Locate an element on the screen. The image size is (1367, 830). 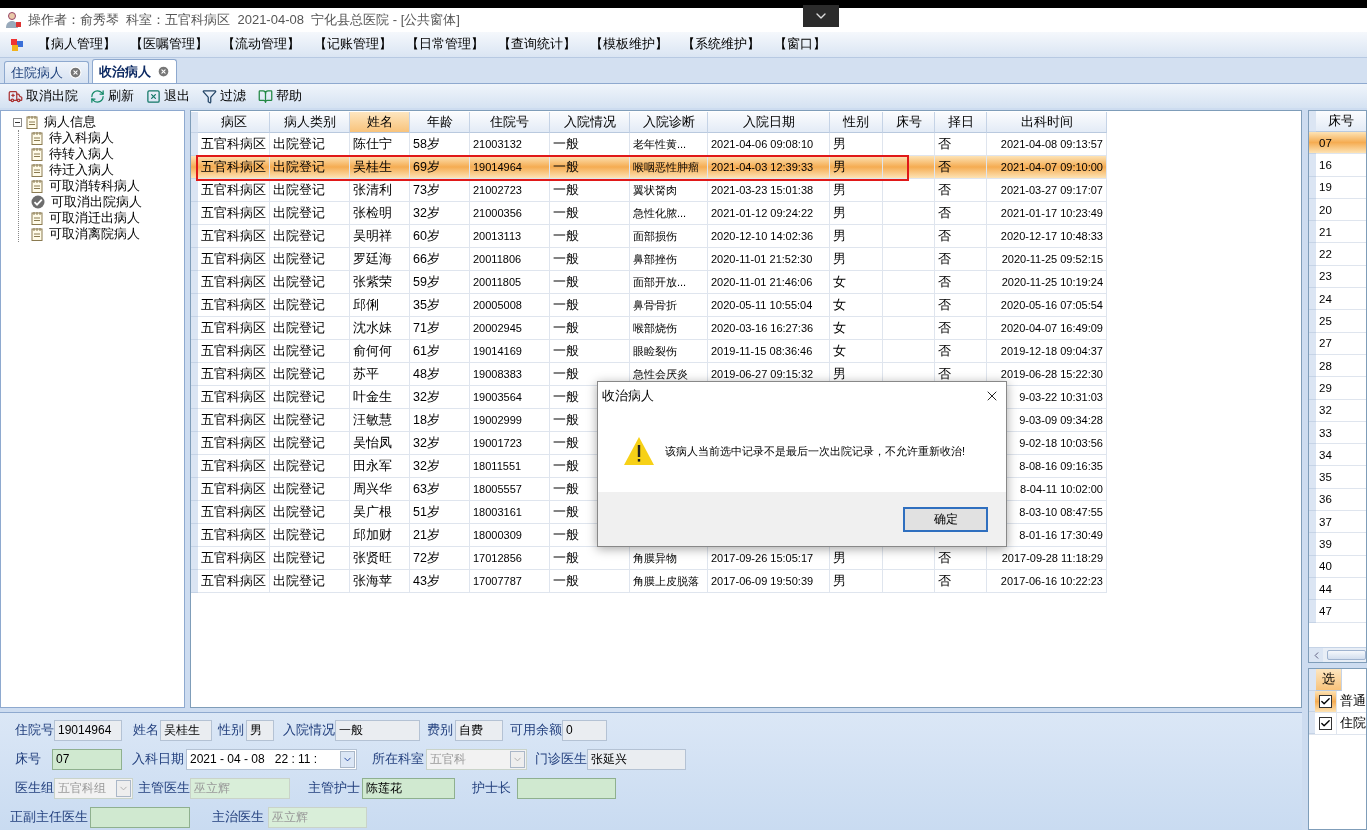
toolbar-button: 退出 is located at coordinates (168, 96).